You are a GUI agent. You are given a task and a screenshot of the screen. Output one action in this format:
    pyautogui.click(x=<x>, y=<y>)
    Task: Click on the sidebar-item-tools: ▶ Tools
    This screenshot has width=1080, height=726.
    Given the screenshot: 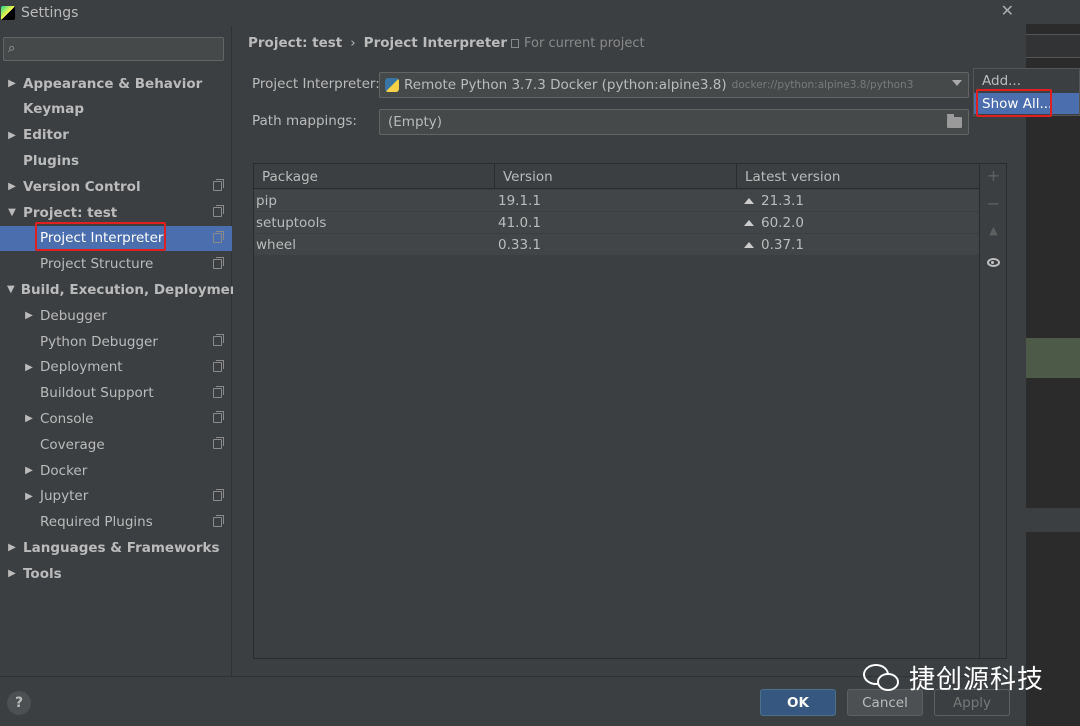 What is the action you would take?
    pyautogui.click(x=116, y=573)
    